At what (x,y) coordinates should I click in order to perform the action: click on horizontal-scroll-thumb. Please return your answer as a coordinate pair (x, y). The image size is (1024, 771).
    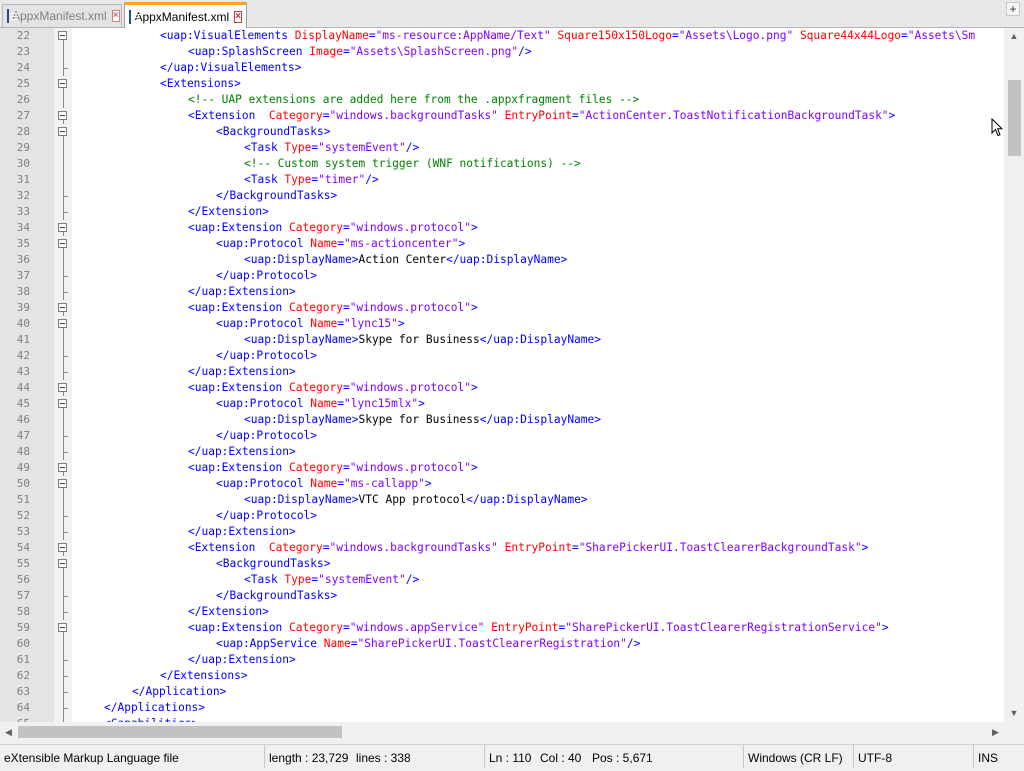
    Looking at the image, I should click on (180, 732).